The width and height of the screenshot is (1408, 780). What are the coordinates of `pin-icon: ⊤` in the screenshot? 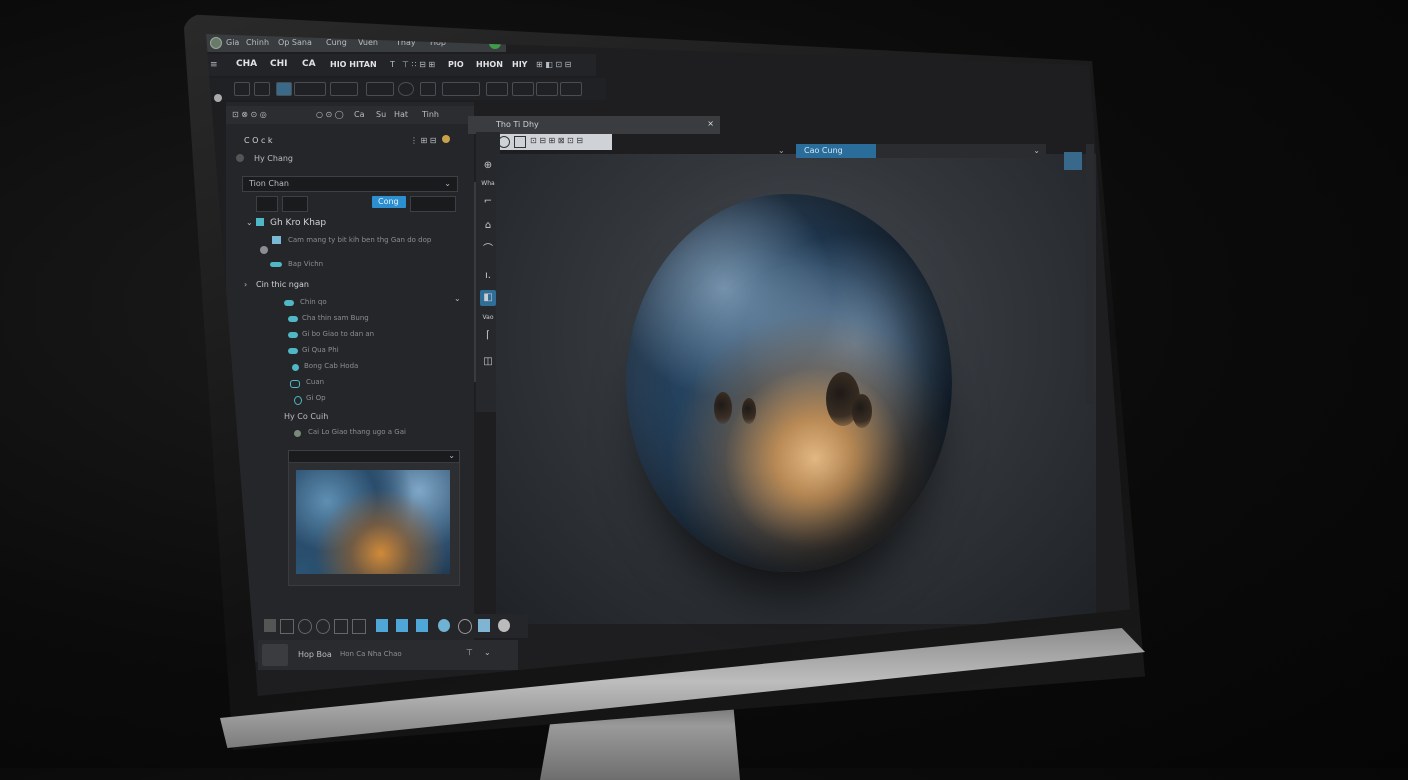 It's located at (469, 652).